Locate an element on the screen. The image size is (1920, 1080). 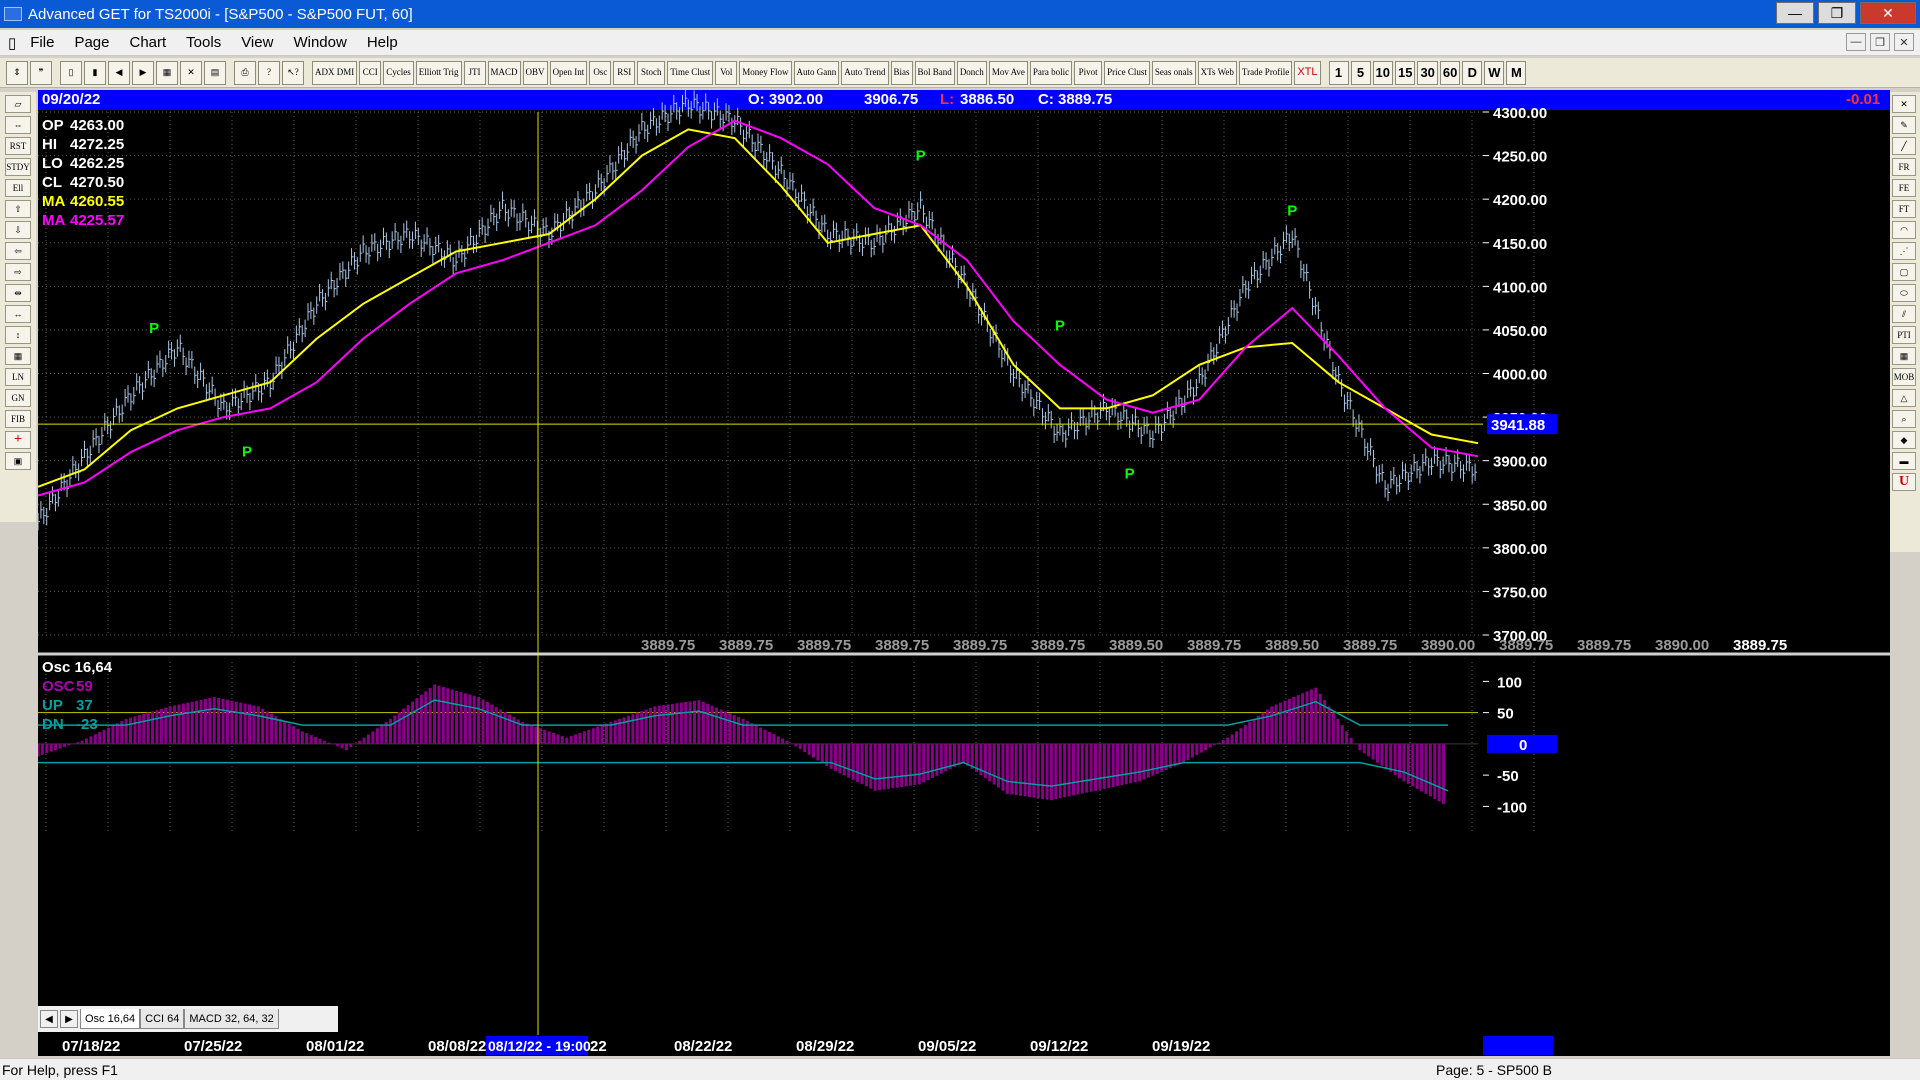
arrow-right-icon: ⇨ is located at coordinates (18, 272).